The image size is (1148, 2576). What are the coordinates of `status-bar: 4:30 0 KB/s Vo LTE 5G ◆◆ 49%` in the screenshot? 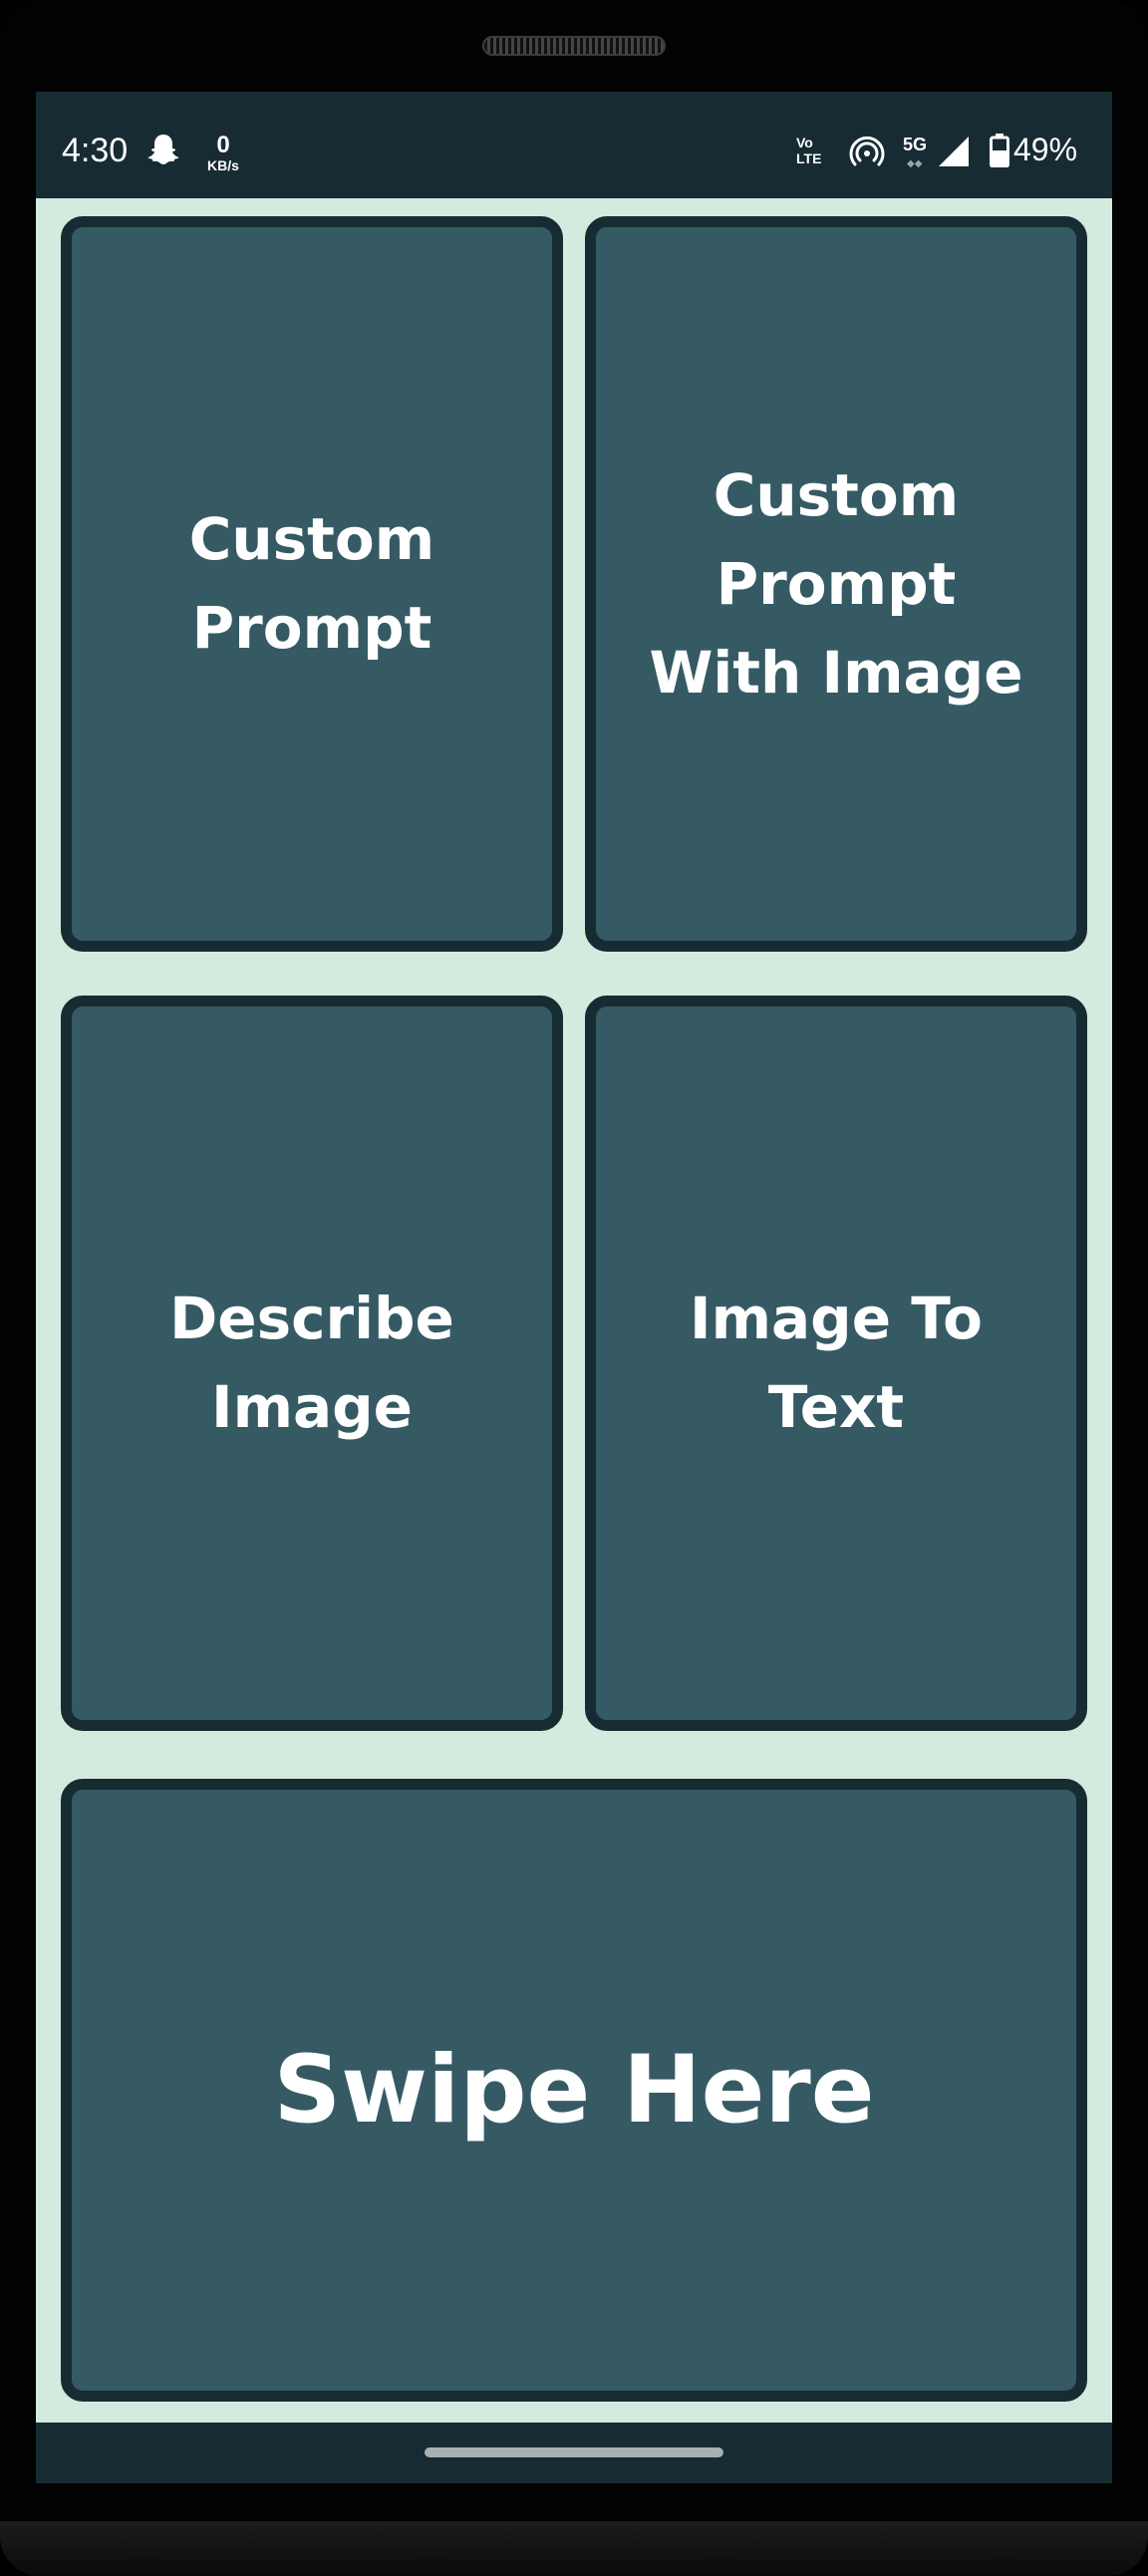 It's located at (574, 145).